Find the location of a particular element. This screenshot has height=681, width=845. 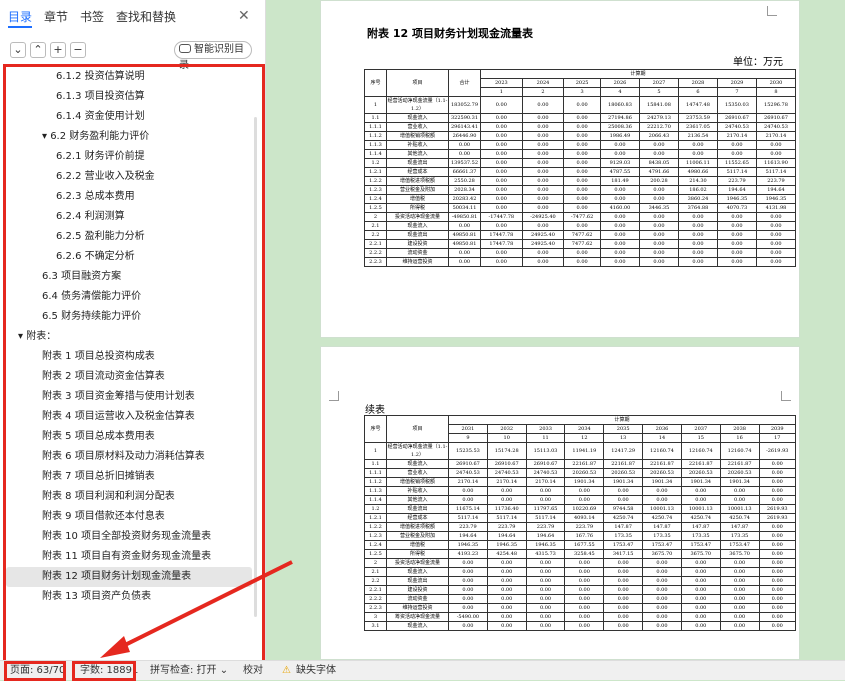

table-cell: 2.1 is located at coordinates (375, 572).